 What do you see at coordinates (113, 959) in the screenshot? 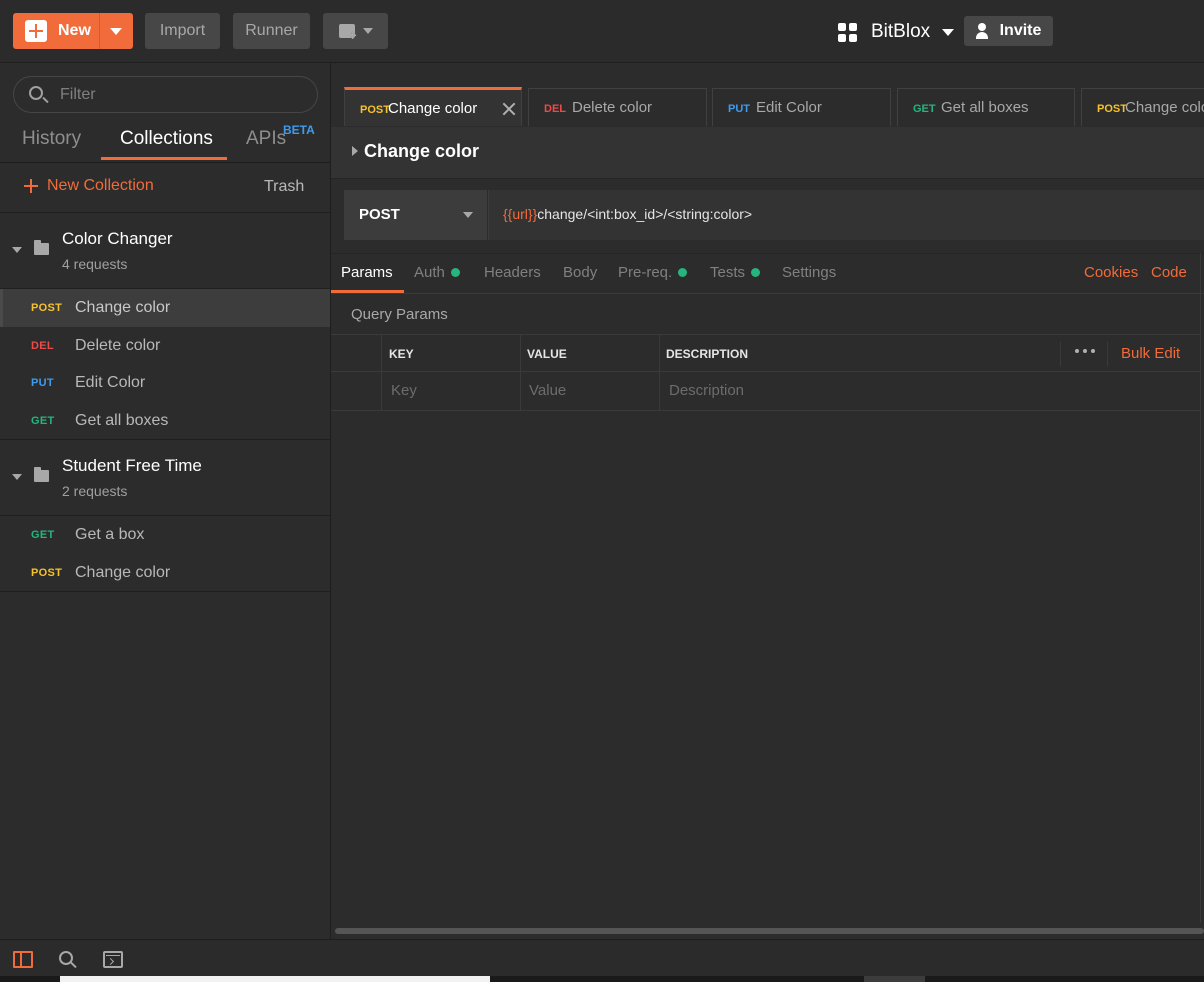
I see `console-icon` at bounding box center [113, 959].